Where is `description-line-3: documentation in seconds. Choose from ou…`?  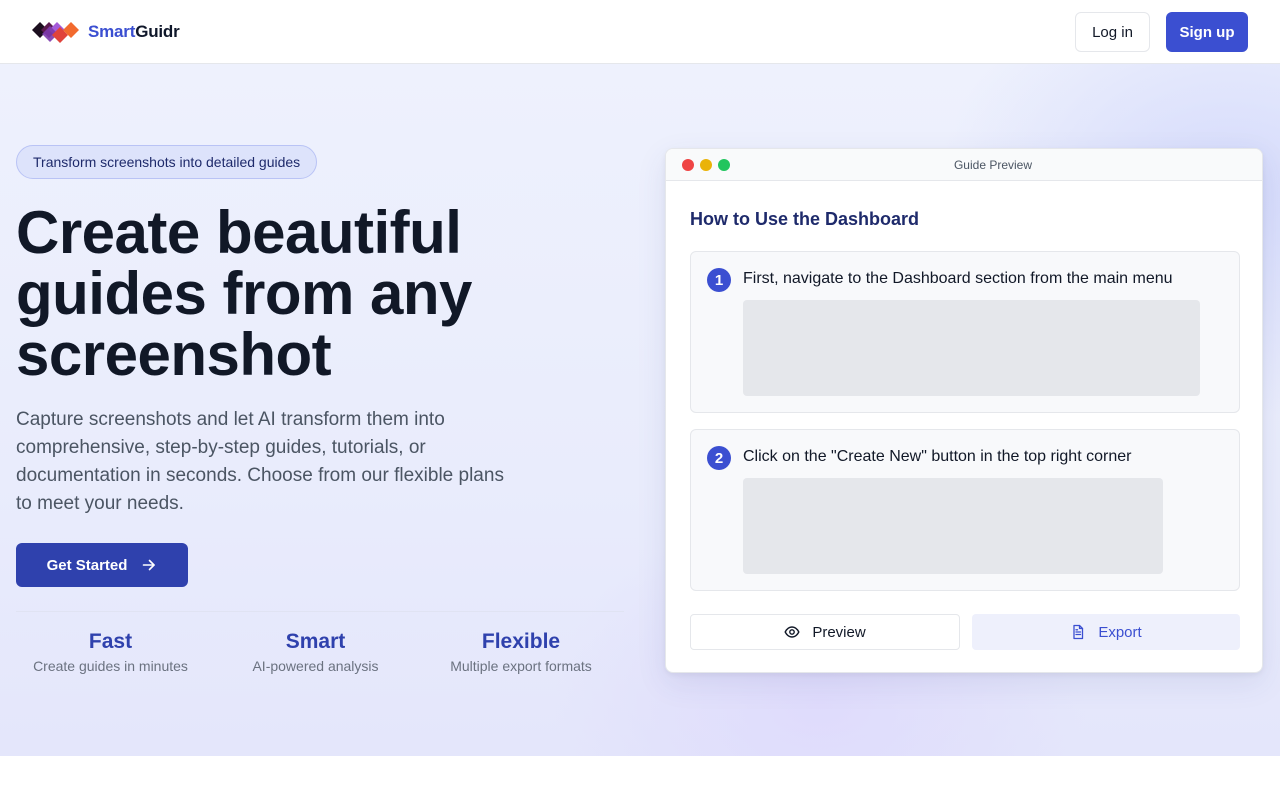 description-line-3: documentation in seconds. Choose from ou… is located at coordinates (260, 475).